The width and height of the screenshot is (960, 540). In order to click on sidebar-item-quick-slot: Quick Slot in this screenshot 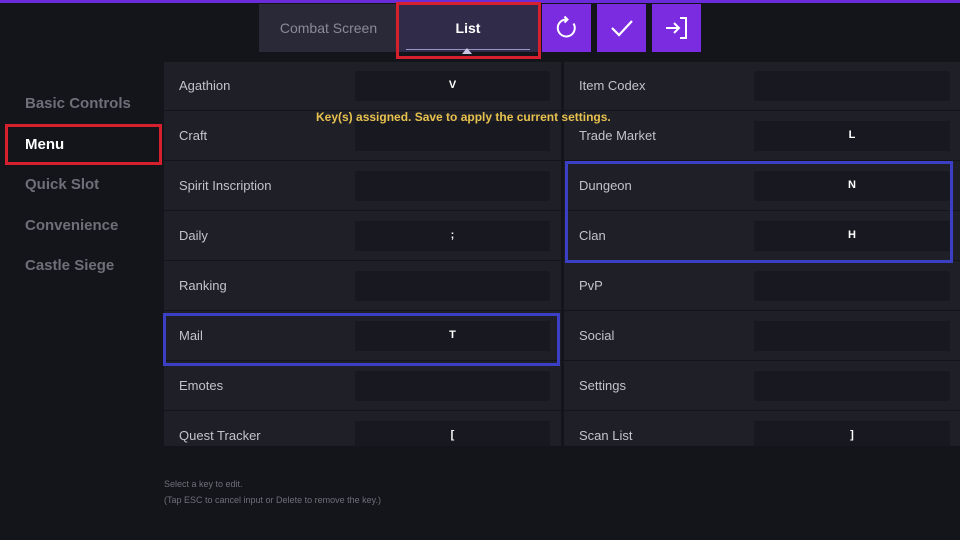, I will do `click(62, 184)`.